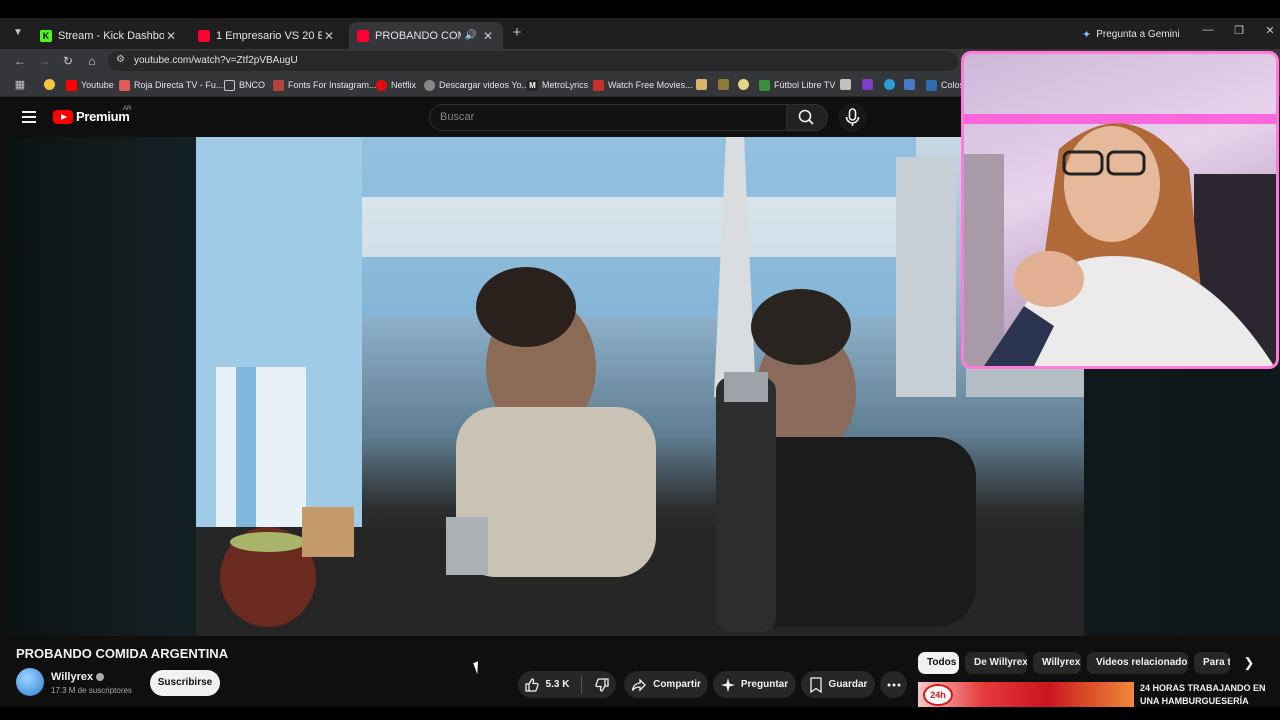  I want to click on microphone-icon, so click(852, 117).